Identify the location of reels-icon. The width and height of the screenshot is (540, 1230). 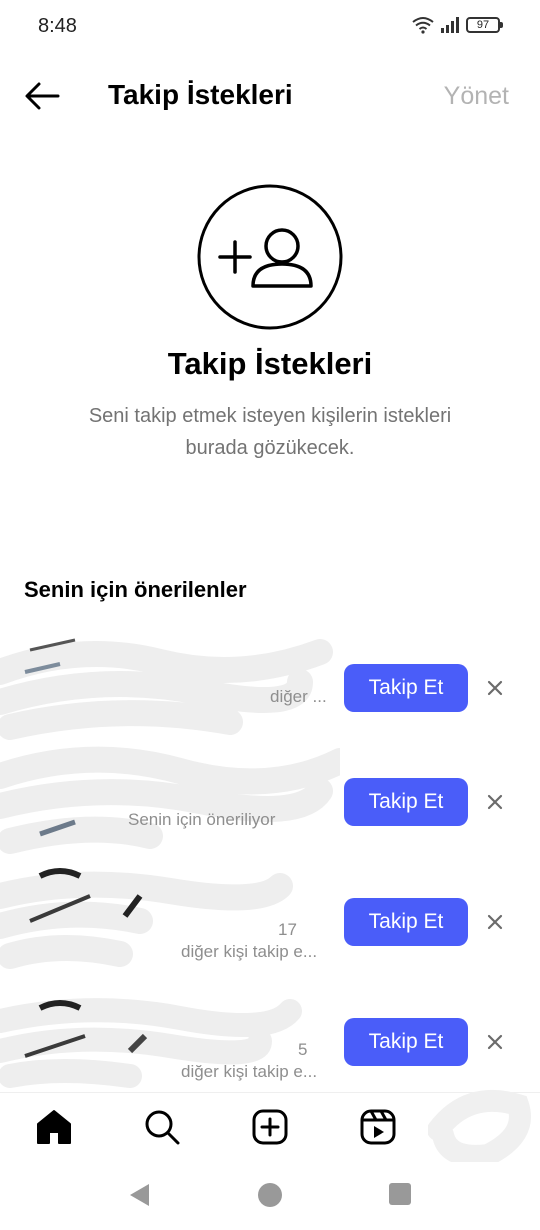
(378, 1127).